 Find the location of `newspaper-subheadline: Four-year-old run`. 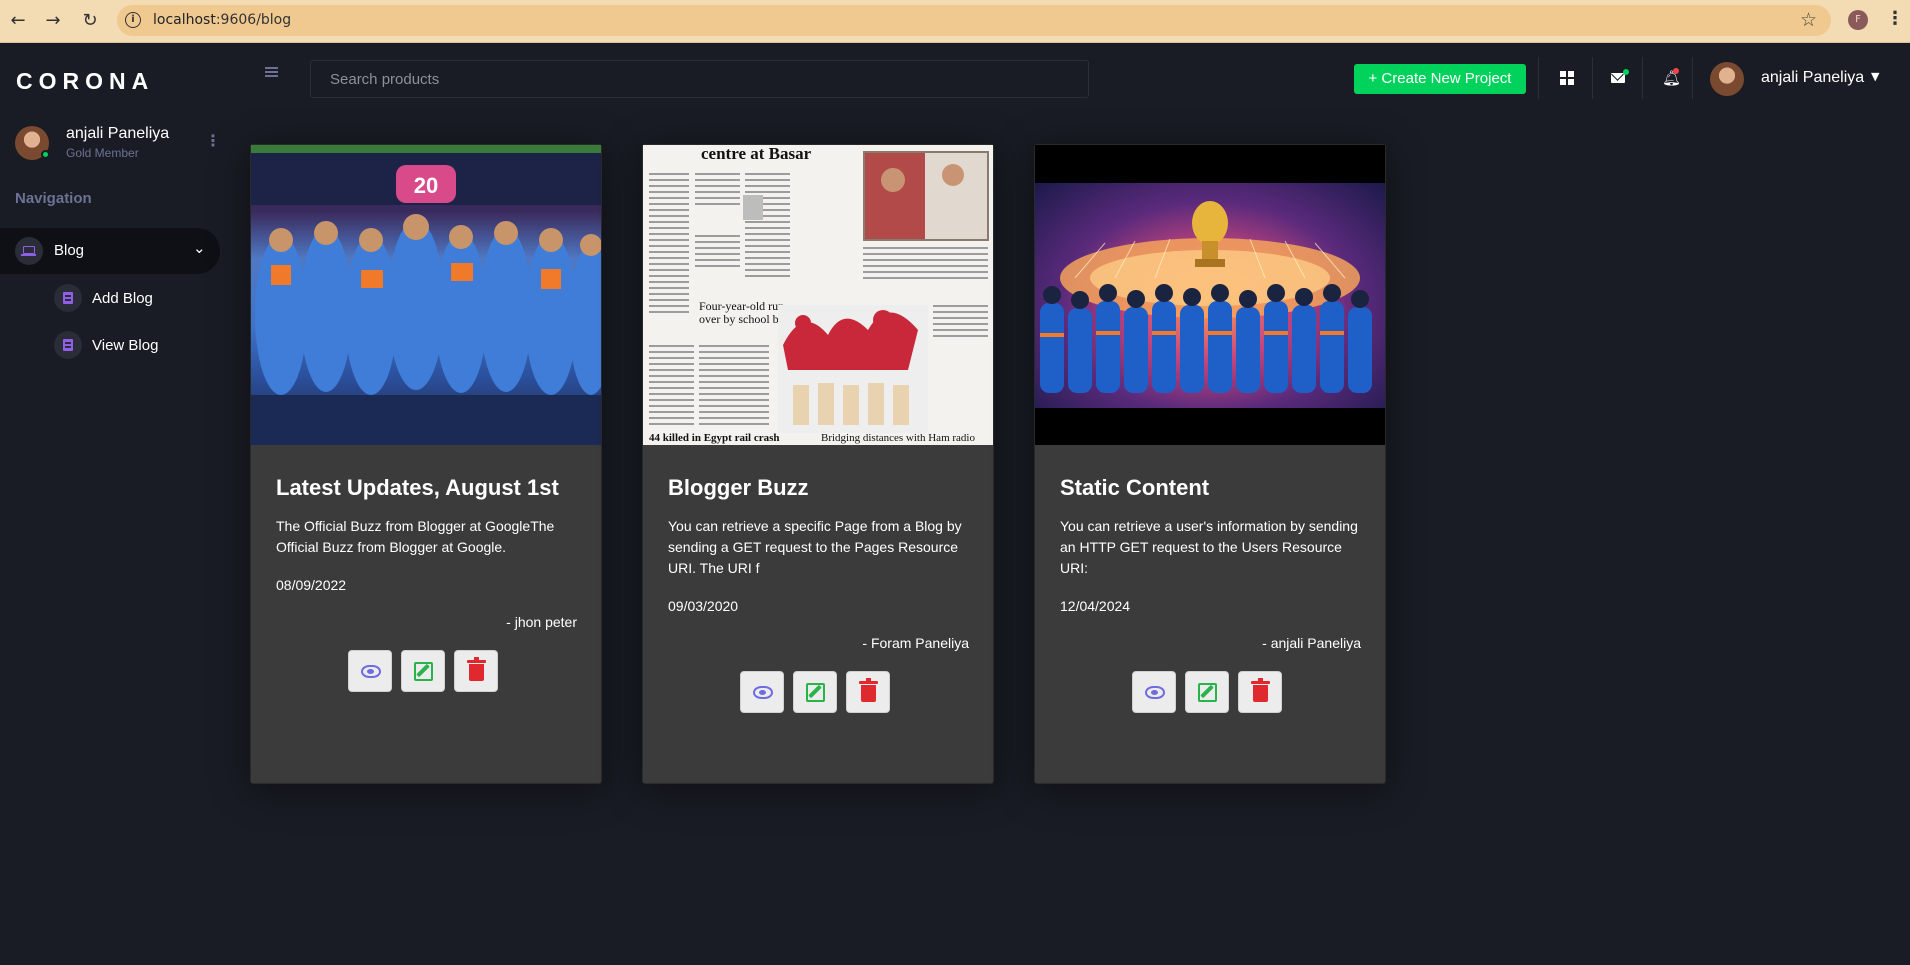

newspaper-subheadline: Four-year-old run is located at coordinates (741, 306).